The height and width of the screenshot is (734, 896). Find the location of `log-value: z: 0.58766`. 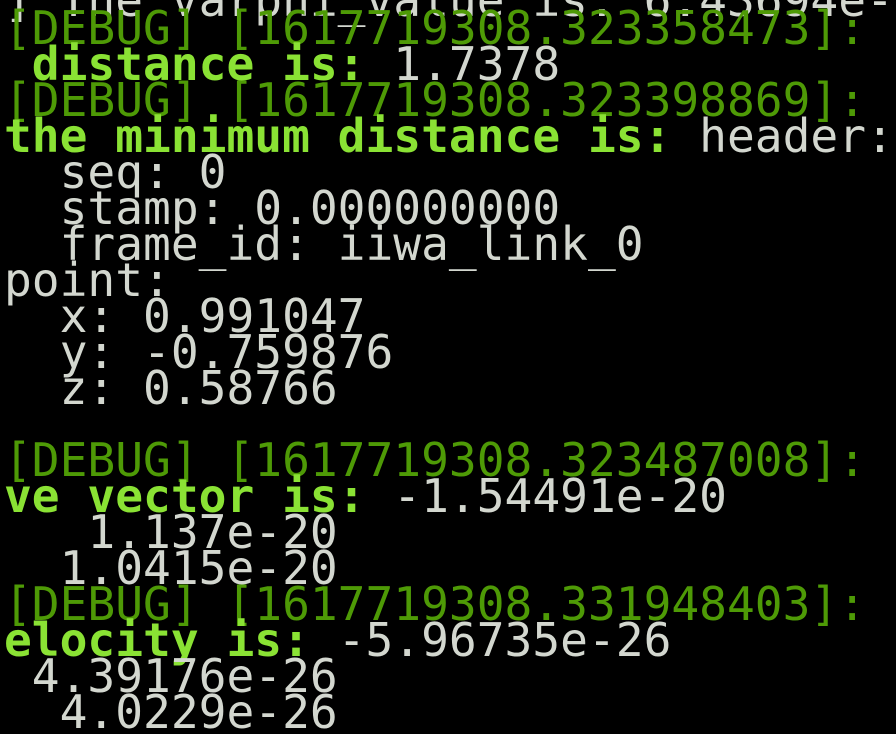

log-value: z: 0.58766 is located at coordinates (171, 388).